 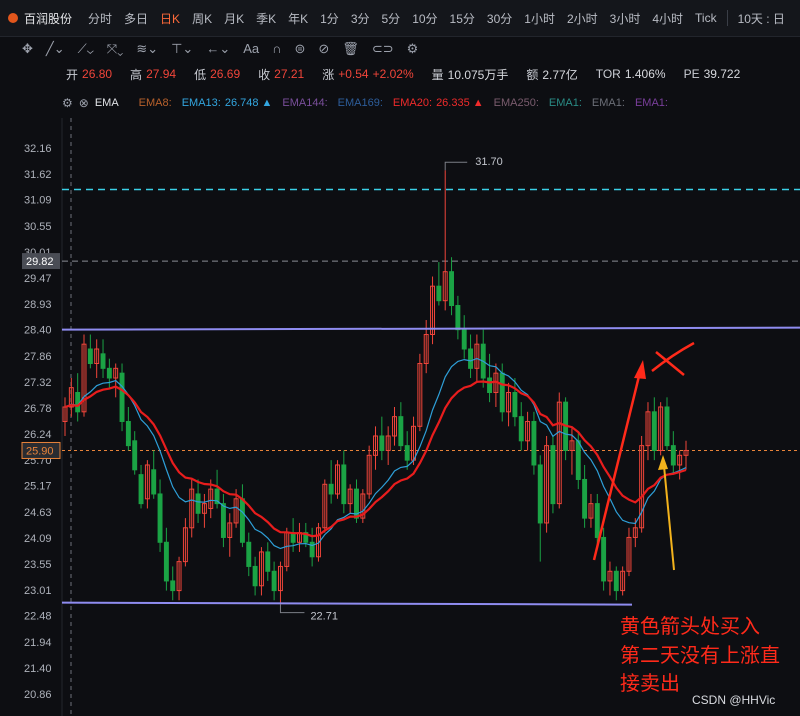 What do you see at coordinates (347, 603) in the screenshot?
I see `support-line` at bounding box center [347, 603].